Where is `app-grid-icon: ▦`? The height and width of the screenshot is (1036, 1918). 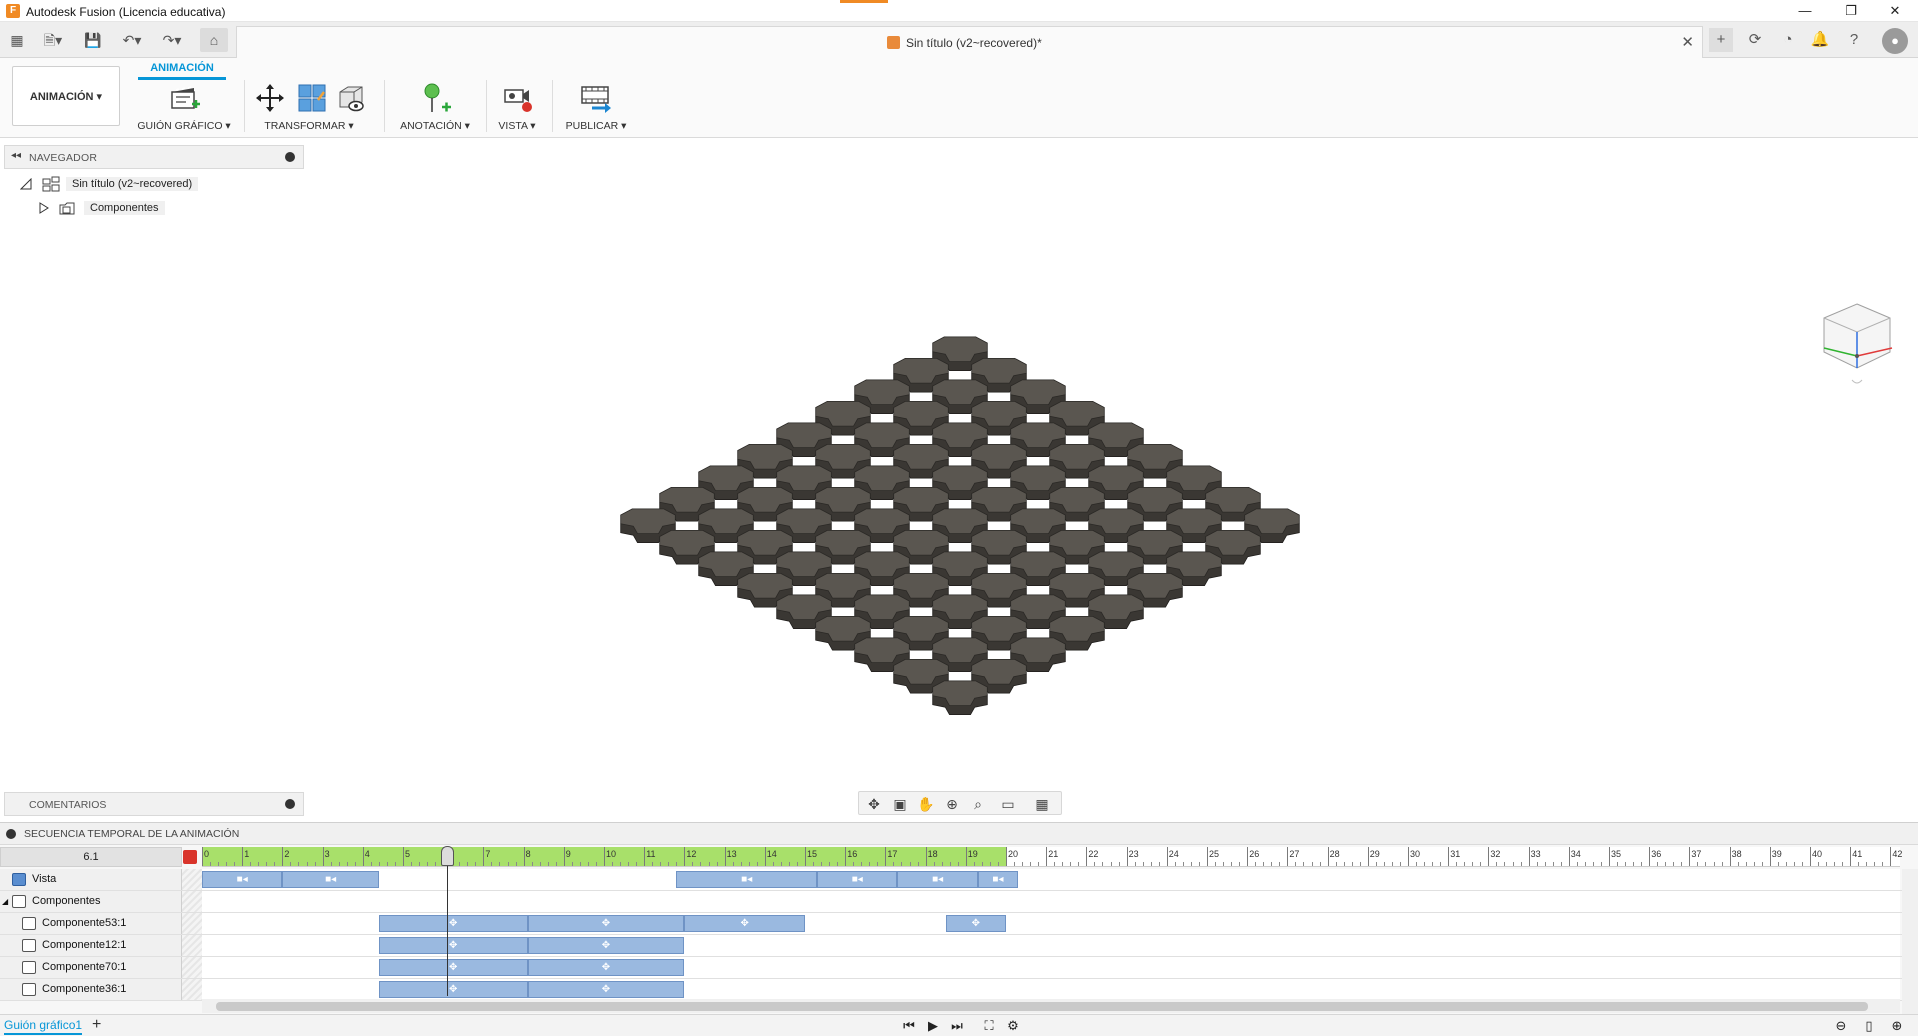
app-grid-icon: ▦ is located at coordinates (17, 40).